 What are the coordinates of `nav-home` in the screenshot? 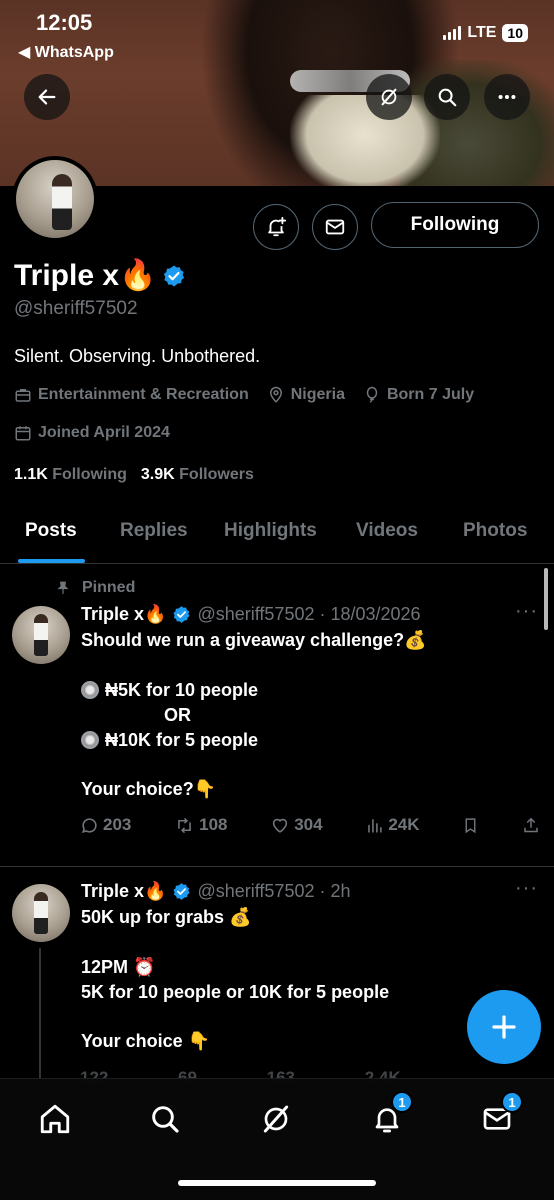 It's located at (55, 1119).